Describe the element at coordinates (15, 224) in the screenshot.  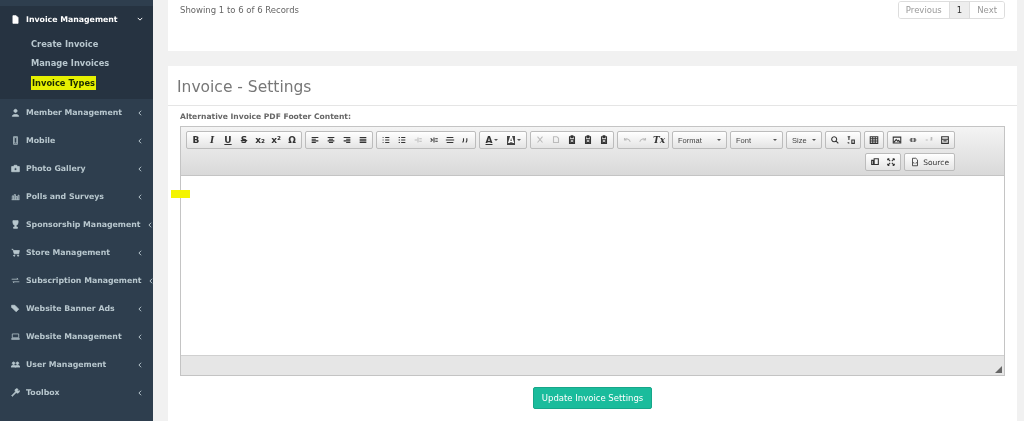
I see `trophy-icon` at that location.